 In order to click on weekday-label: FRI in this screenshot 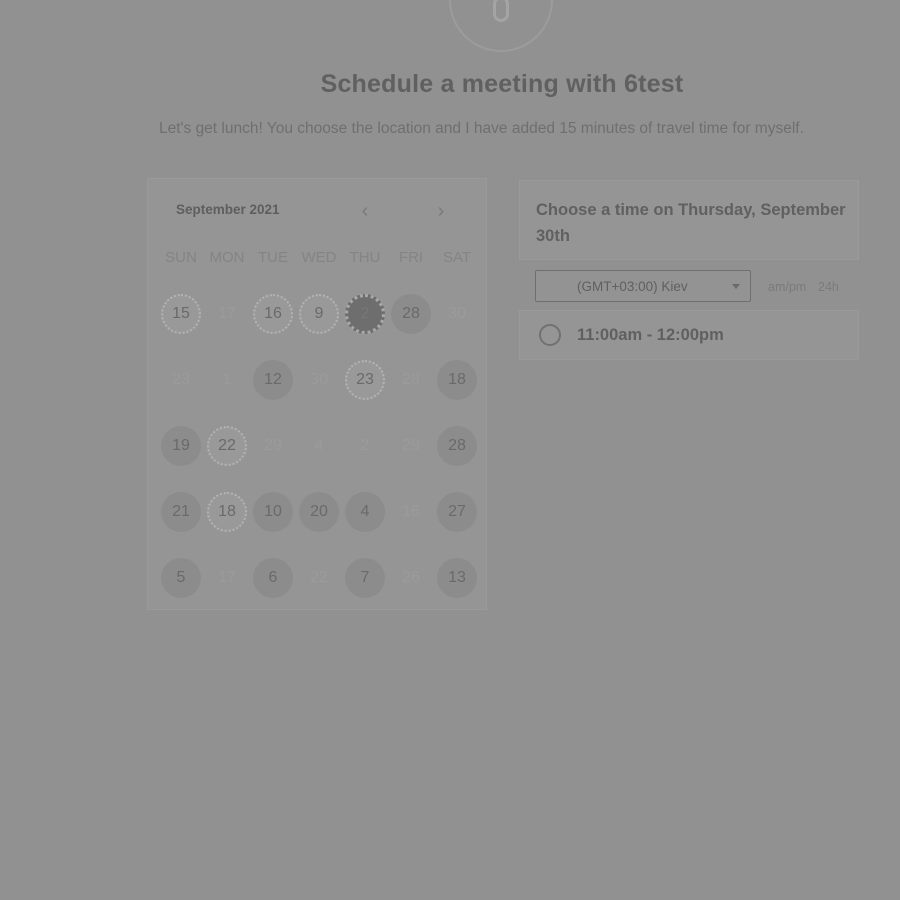, I will do `click(411, 257)`.